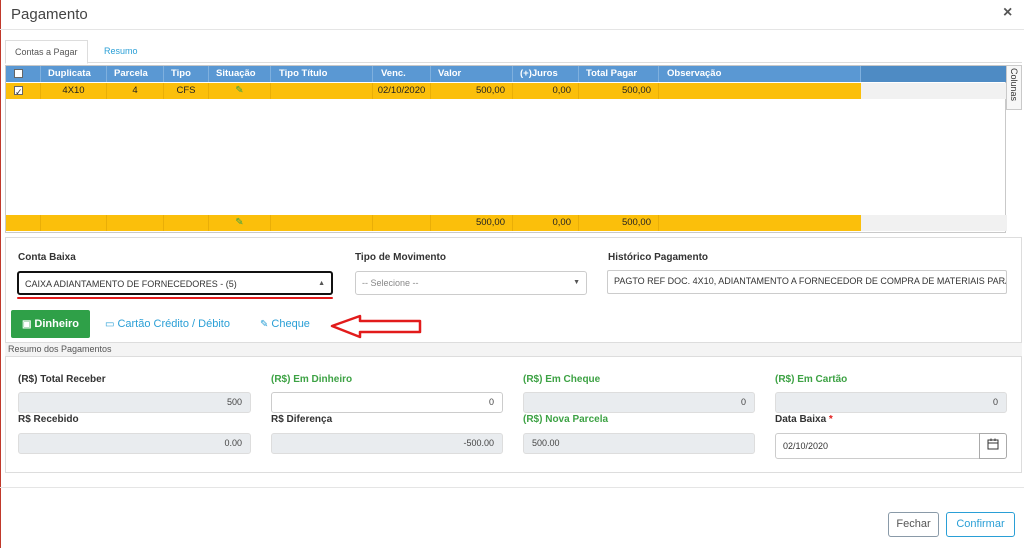  Describe the element at coordinates (0, 274) in the screenshot. I see `window-edge` at that location.